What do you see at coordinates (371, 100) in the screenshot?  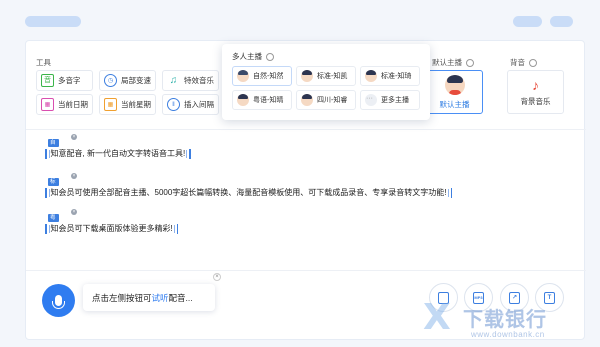 I see `more-icon` at bounding box center [371, 100].